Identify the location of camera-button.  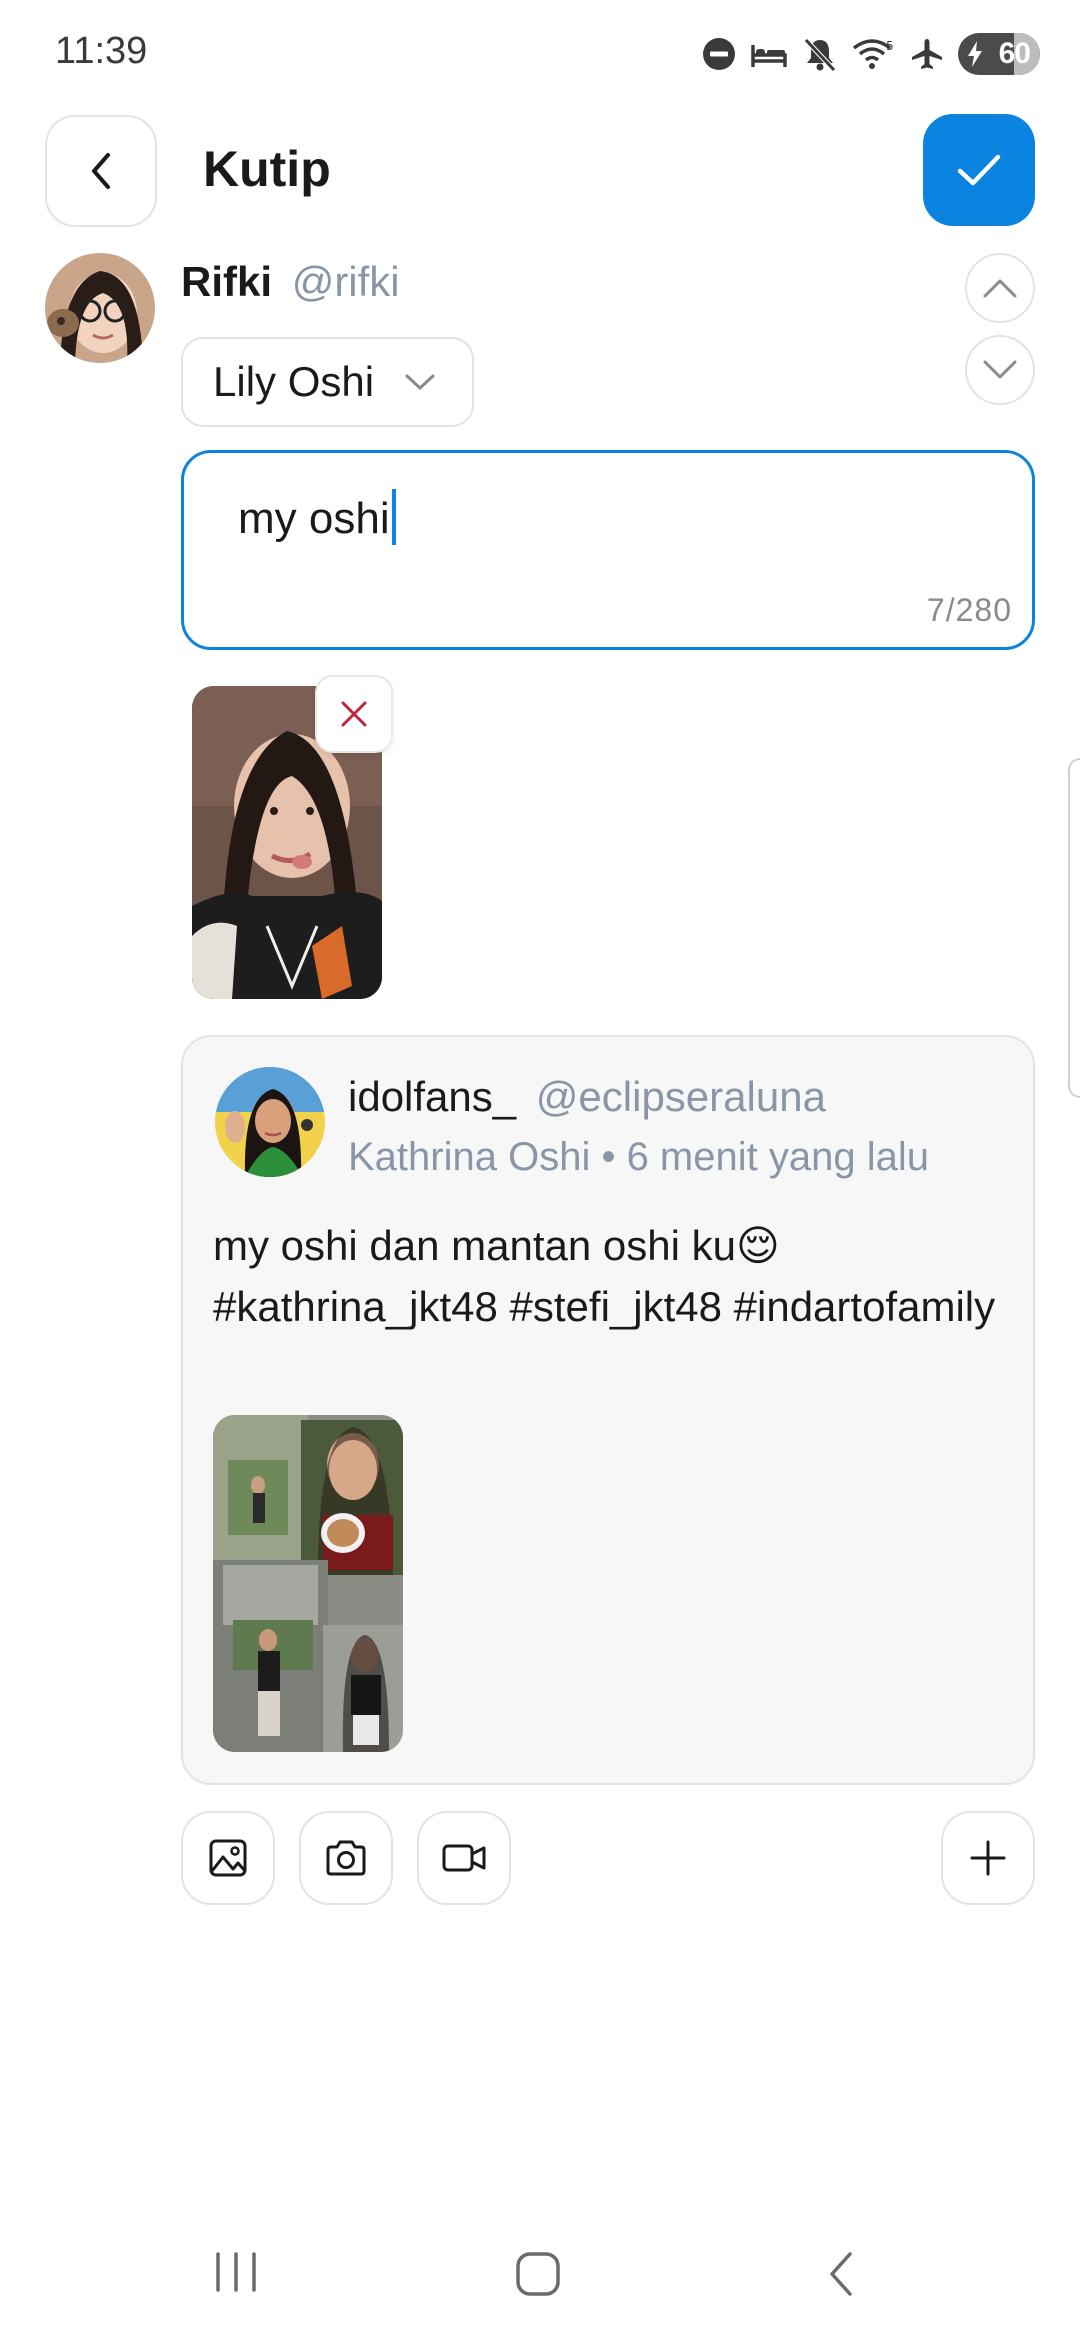
(346, 1858).